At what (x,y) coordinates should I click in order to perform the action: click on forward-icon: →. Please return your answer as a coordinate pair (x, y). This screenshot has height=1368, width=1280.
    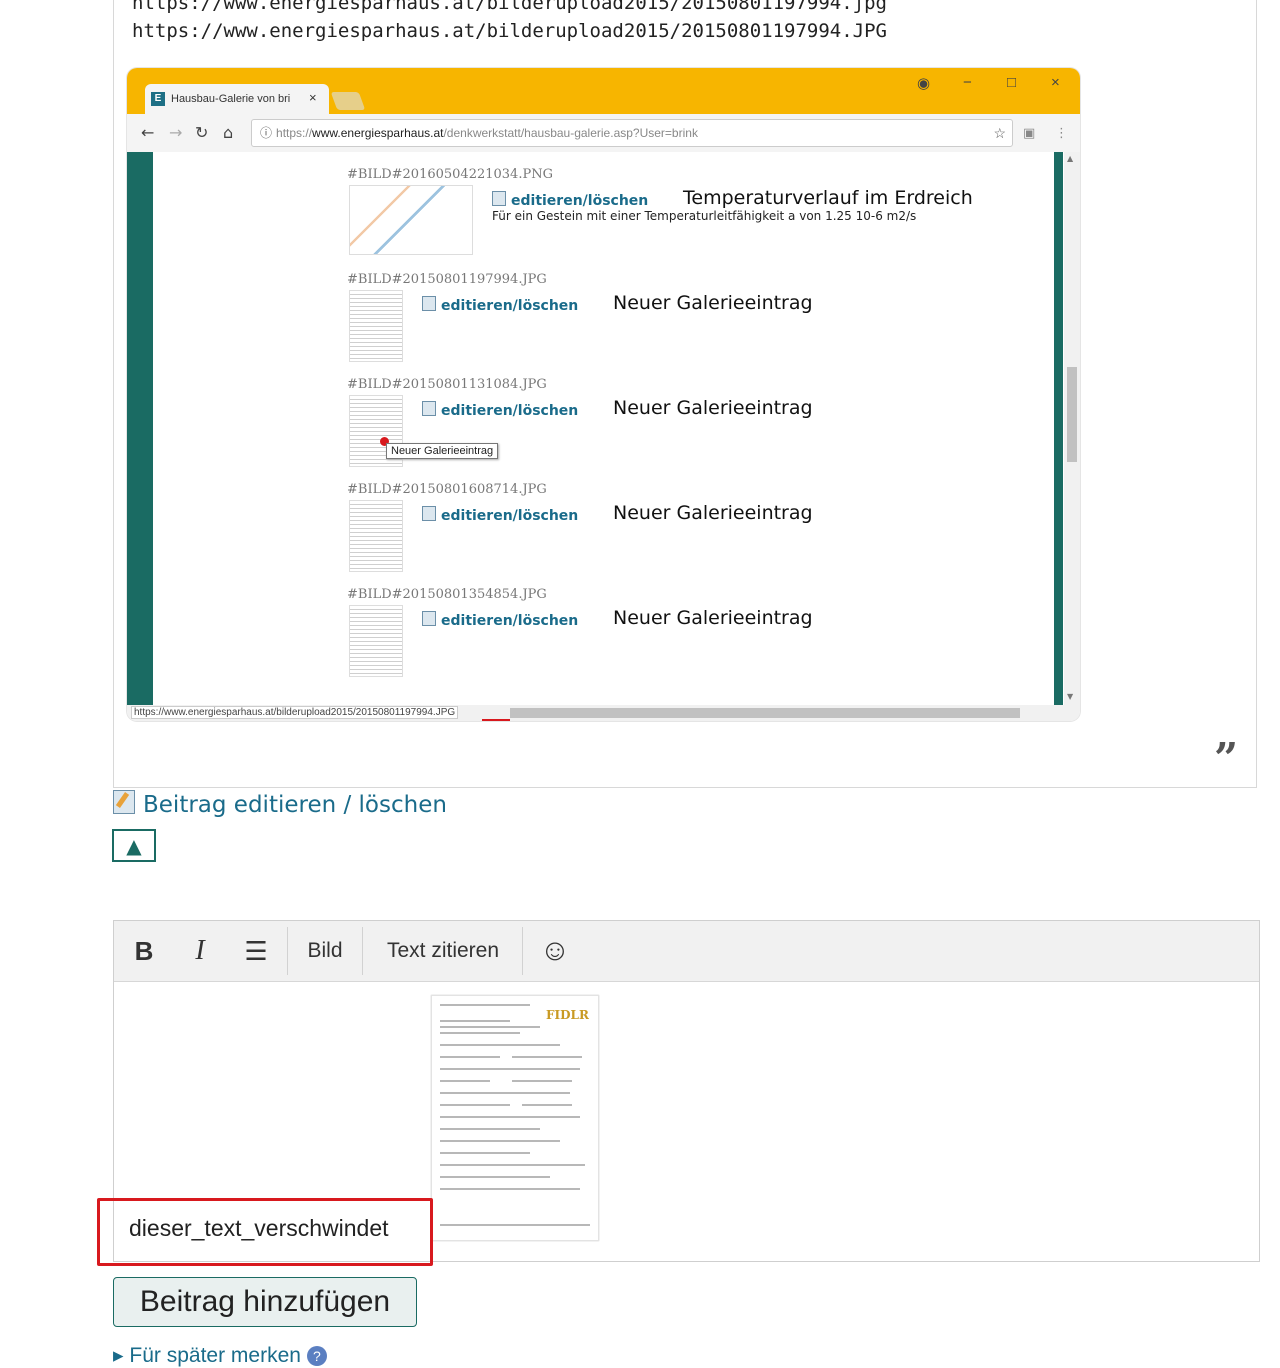
    Looking at the image, I should click on (176, 132).